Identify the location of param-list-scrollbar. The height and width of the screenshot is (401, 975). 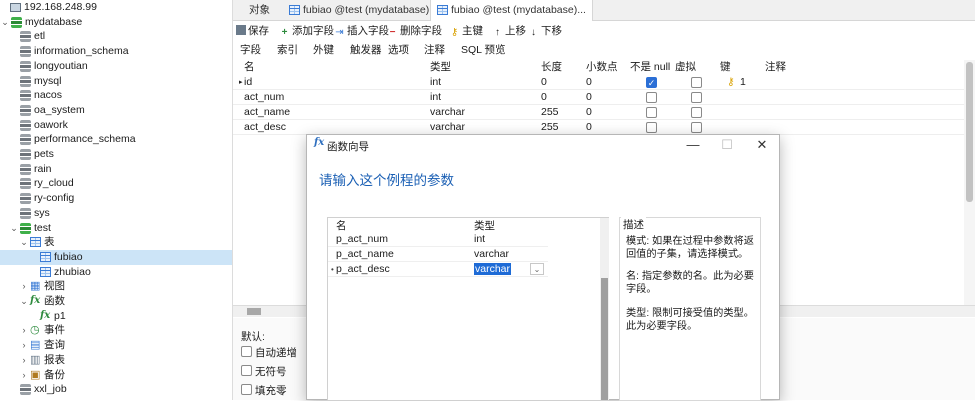
(604, 309).